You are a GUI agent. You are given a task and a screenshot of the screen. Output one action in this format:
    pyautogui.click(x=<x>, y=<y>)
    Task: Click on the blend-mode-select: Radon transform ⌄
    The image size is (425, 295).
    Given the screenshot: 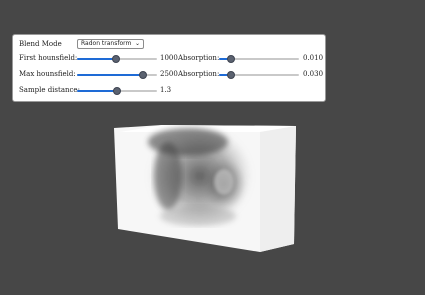 What is the action you would take?
    pyautogui.click(x=110, y=44)
    